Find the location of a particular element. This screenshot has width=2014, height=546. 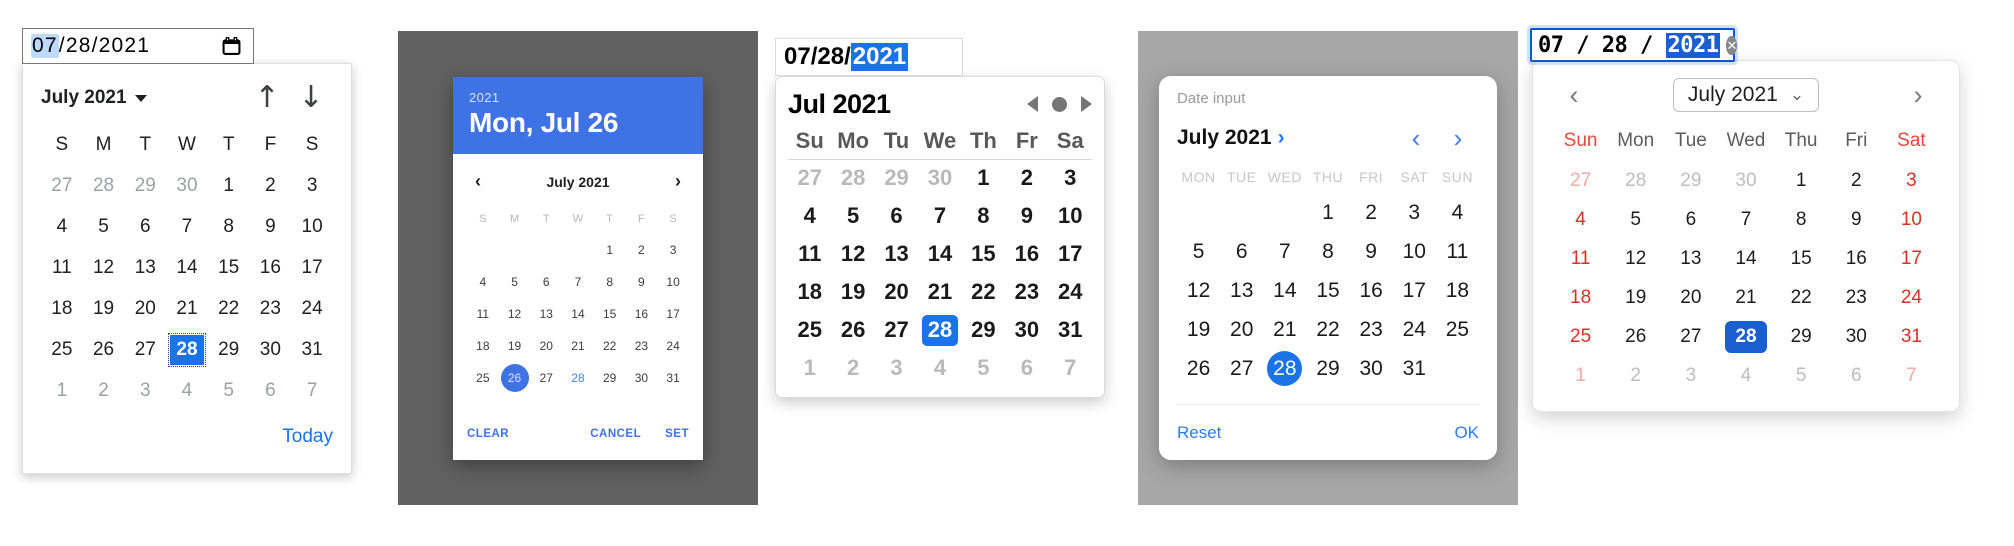

ok-button: OK is located at coordinates (1466, 433).